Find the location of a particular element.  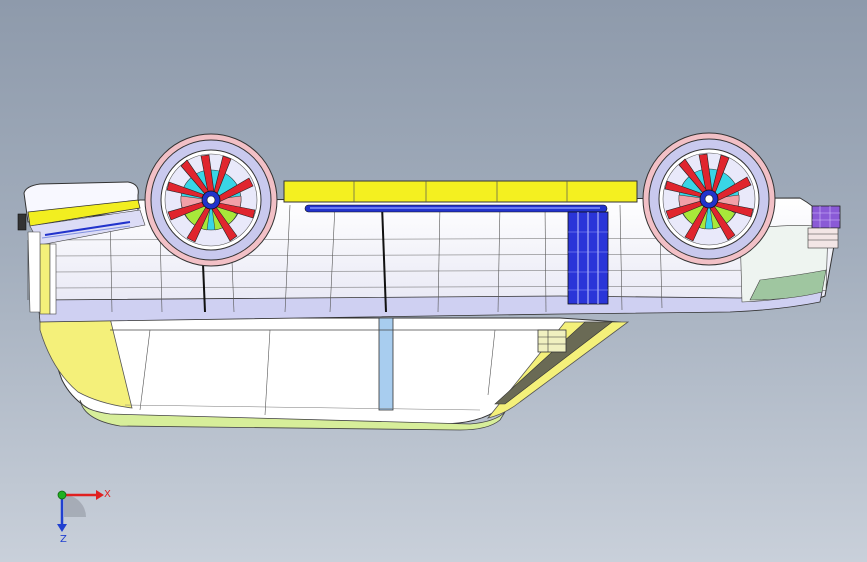

x-axis-arrowhead is located at coordinates (100, 495).